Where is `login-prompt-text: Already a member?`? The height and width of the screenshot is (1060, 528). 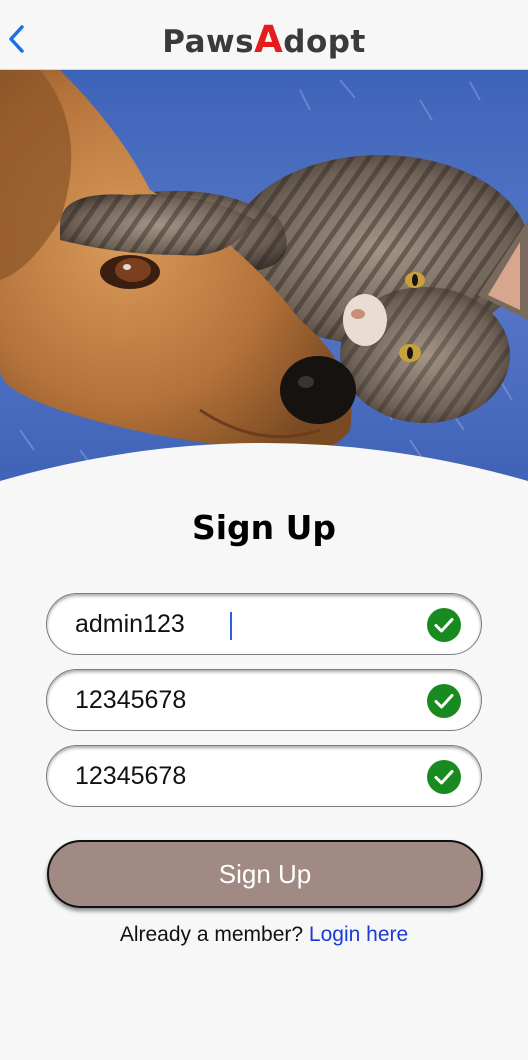
login-prompt-text: Already a member? is located at coordinates (211, 934).